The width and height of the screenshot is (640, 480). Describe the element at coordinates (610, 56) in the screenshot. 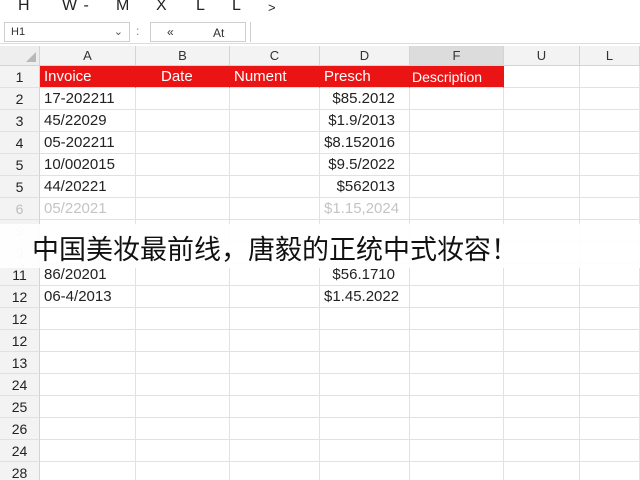

I see `column-header-l: L` at that location.